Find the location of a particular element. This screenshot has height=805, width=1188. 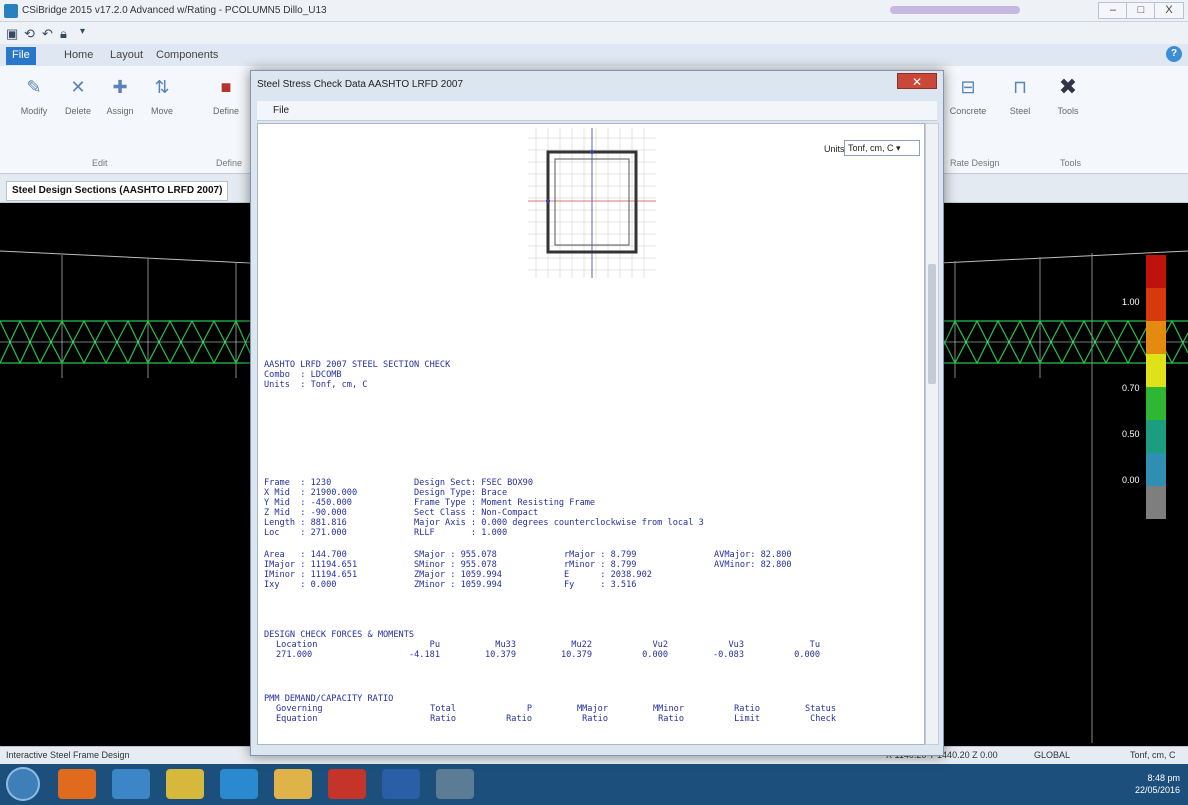

tab-home: Home is located at coordinates (78, 56).